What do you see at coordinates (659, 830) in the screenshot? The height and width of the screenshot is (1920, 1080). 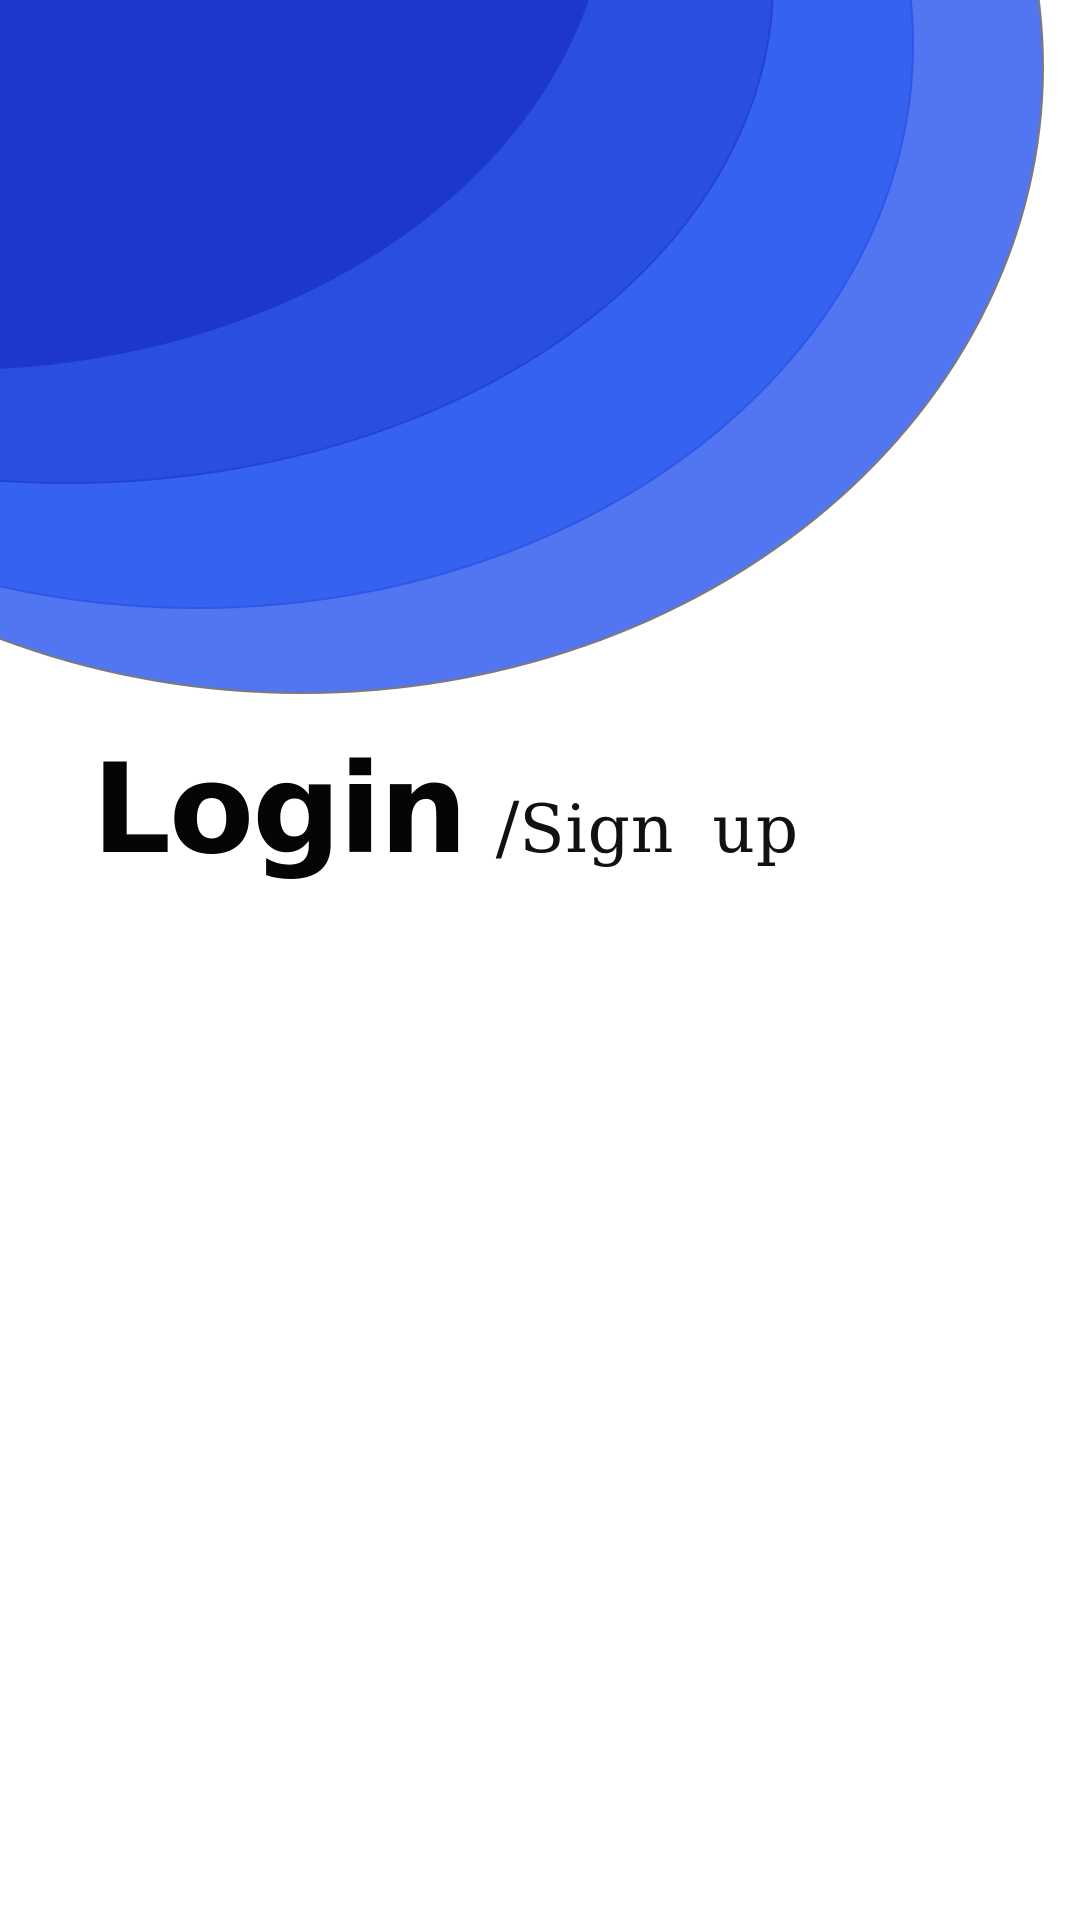 I see `signup-tab: Sign up` at bounding box center [659, 830].